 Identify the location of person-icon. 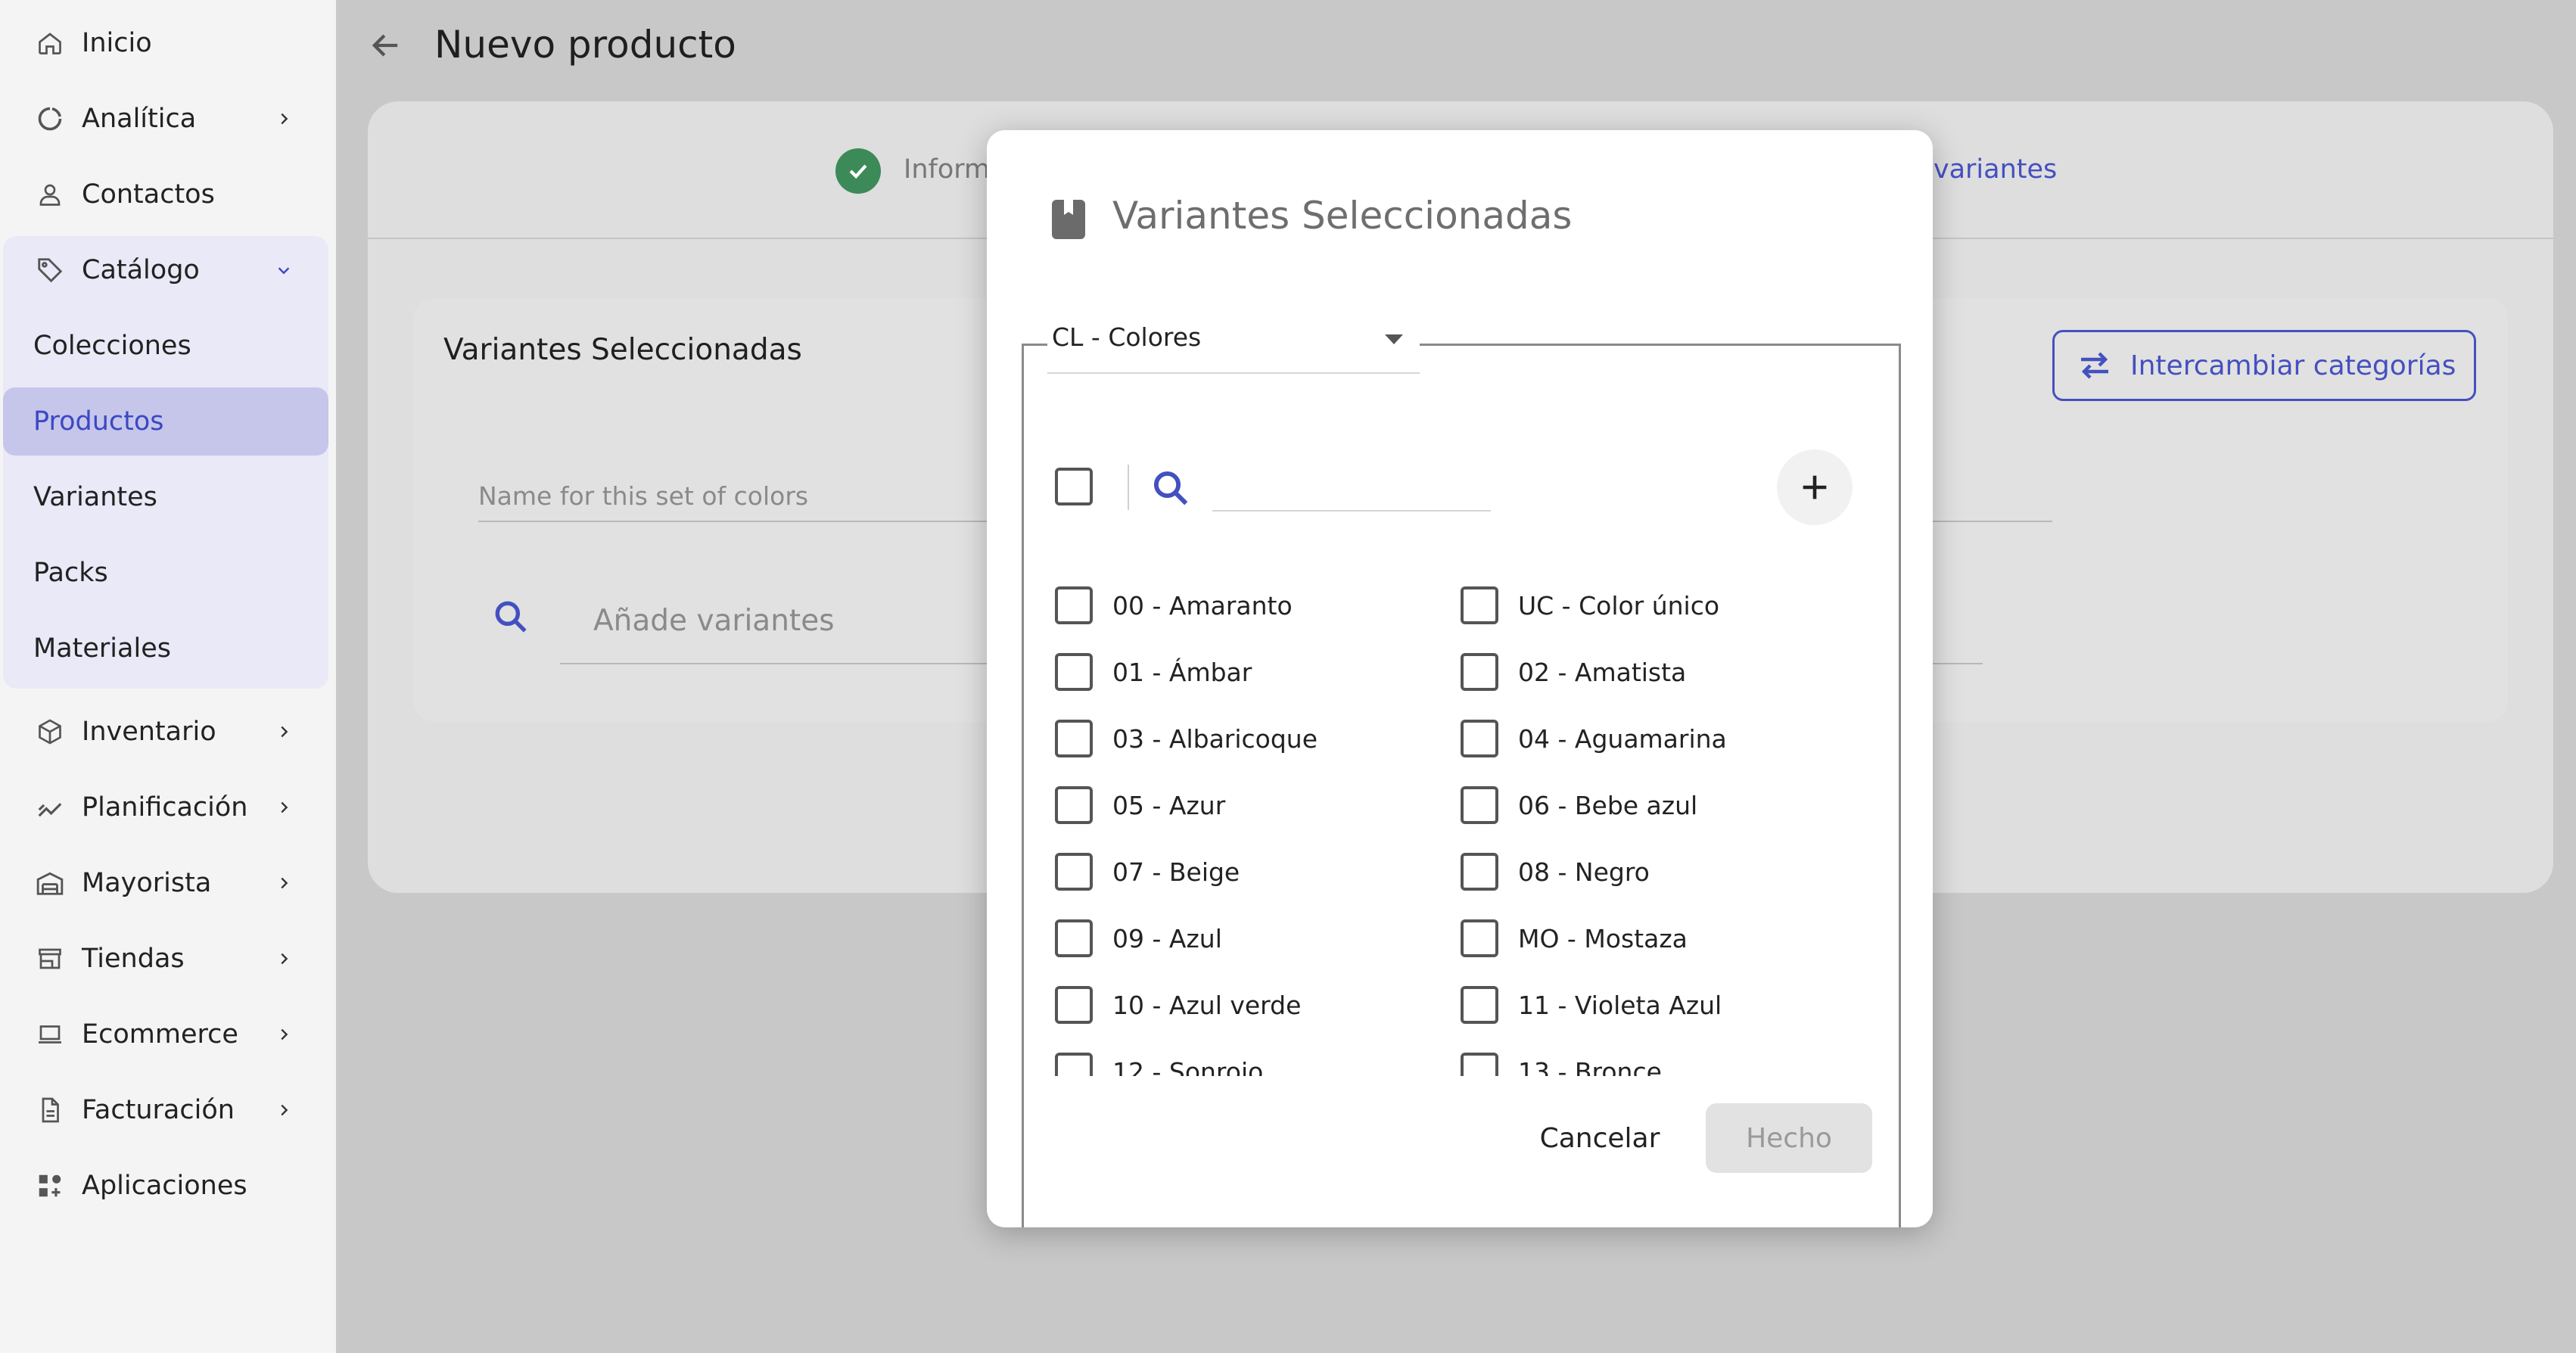
(50, 195).